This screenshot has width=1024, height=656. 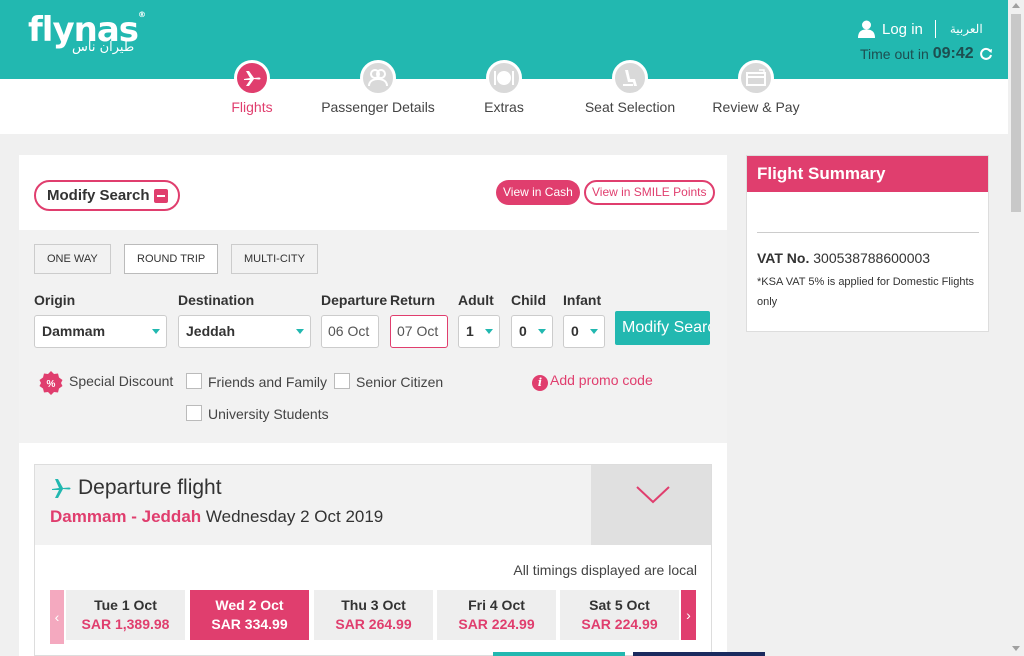 I want to click on date-tab: Thu 3 Oct SAR 264.99, so click(x=373, y=615).